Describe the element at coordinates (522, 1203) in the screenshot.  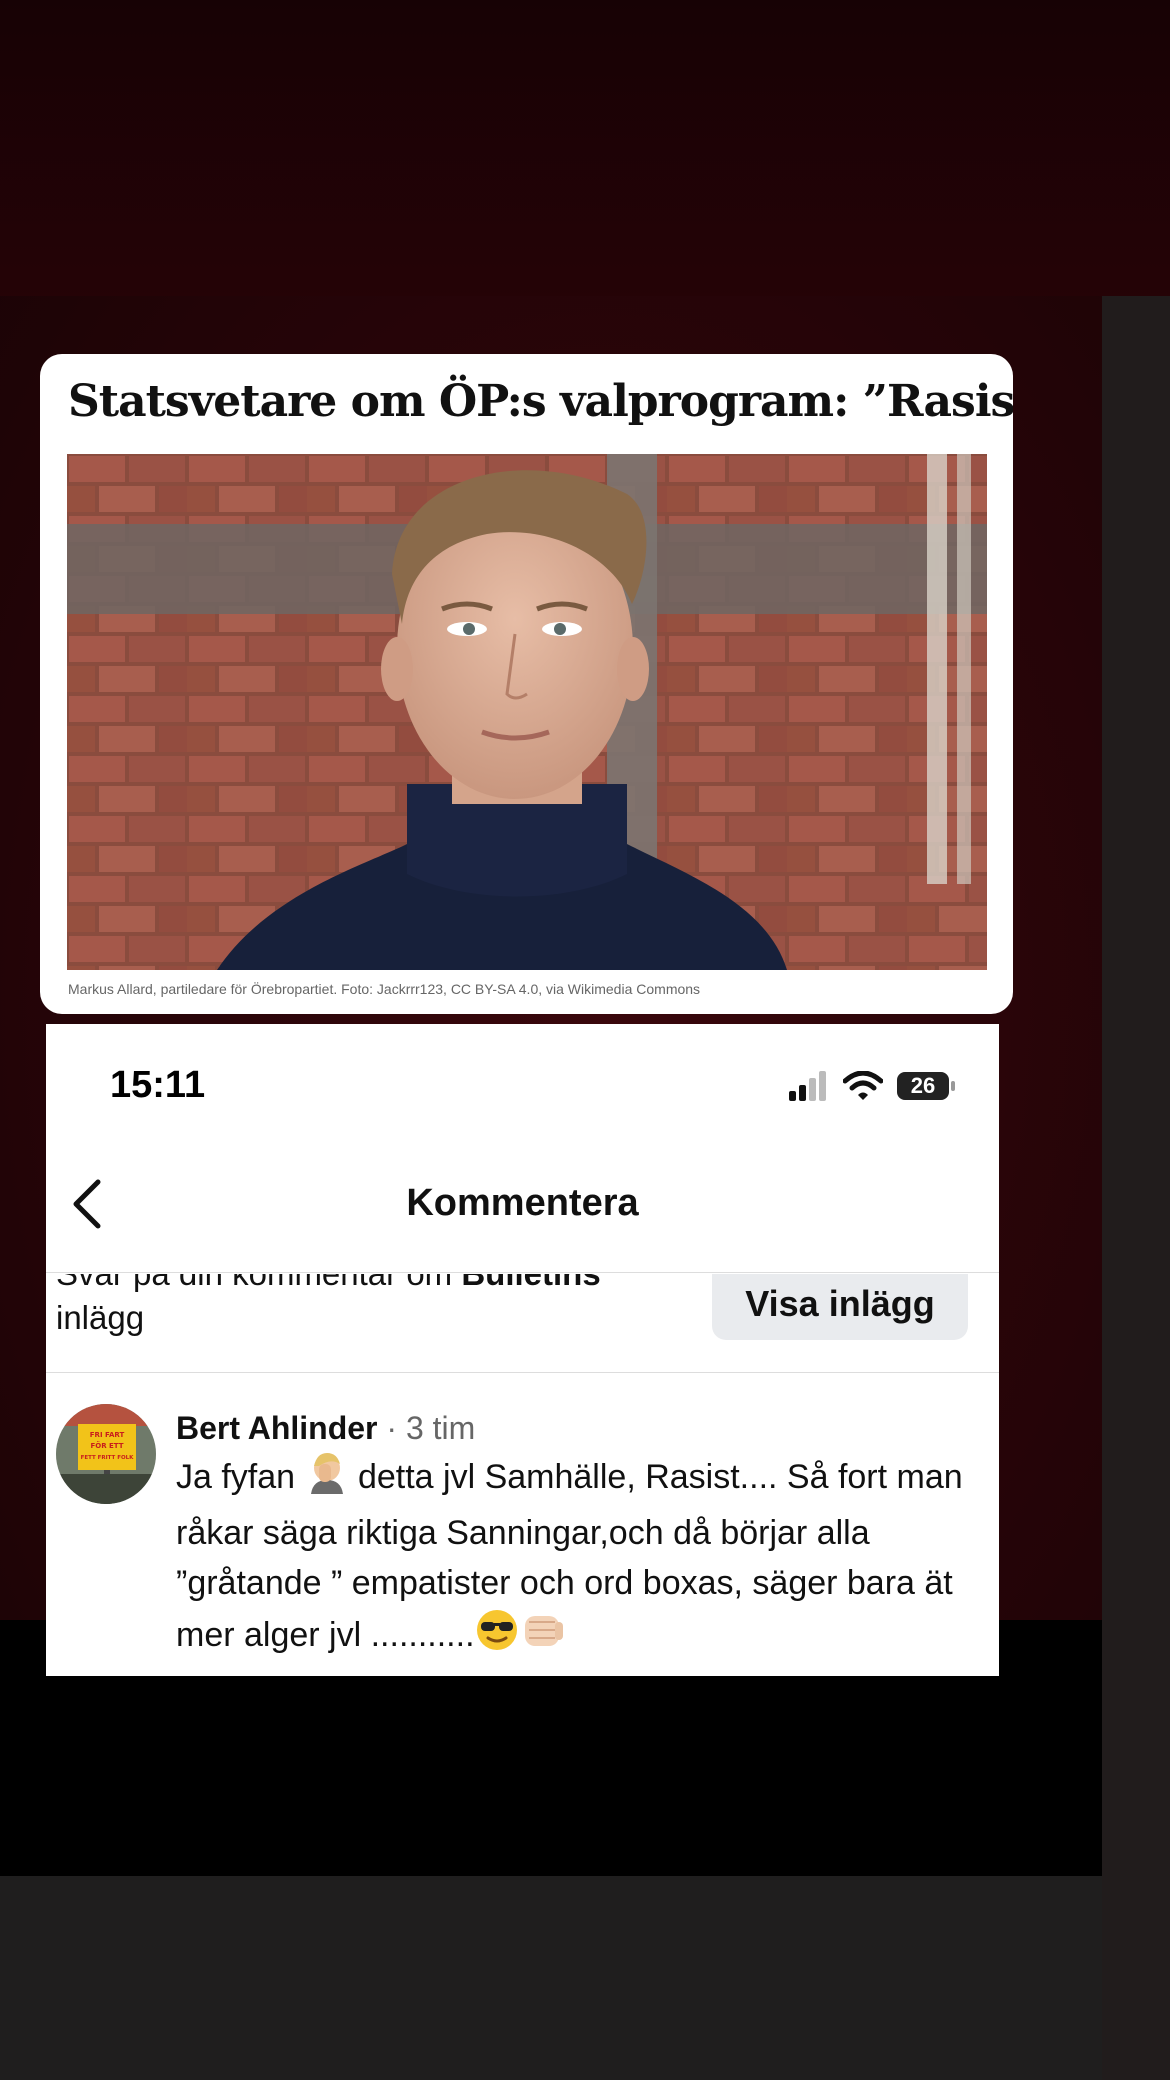
I see `page-title: Kommentera` at that location.